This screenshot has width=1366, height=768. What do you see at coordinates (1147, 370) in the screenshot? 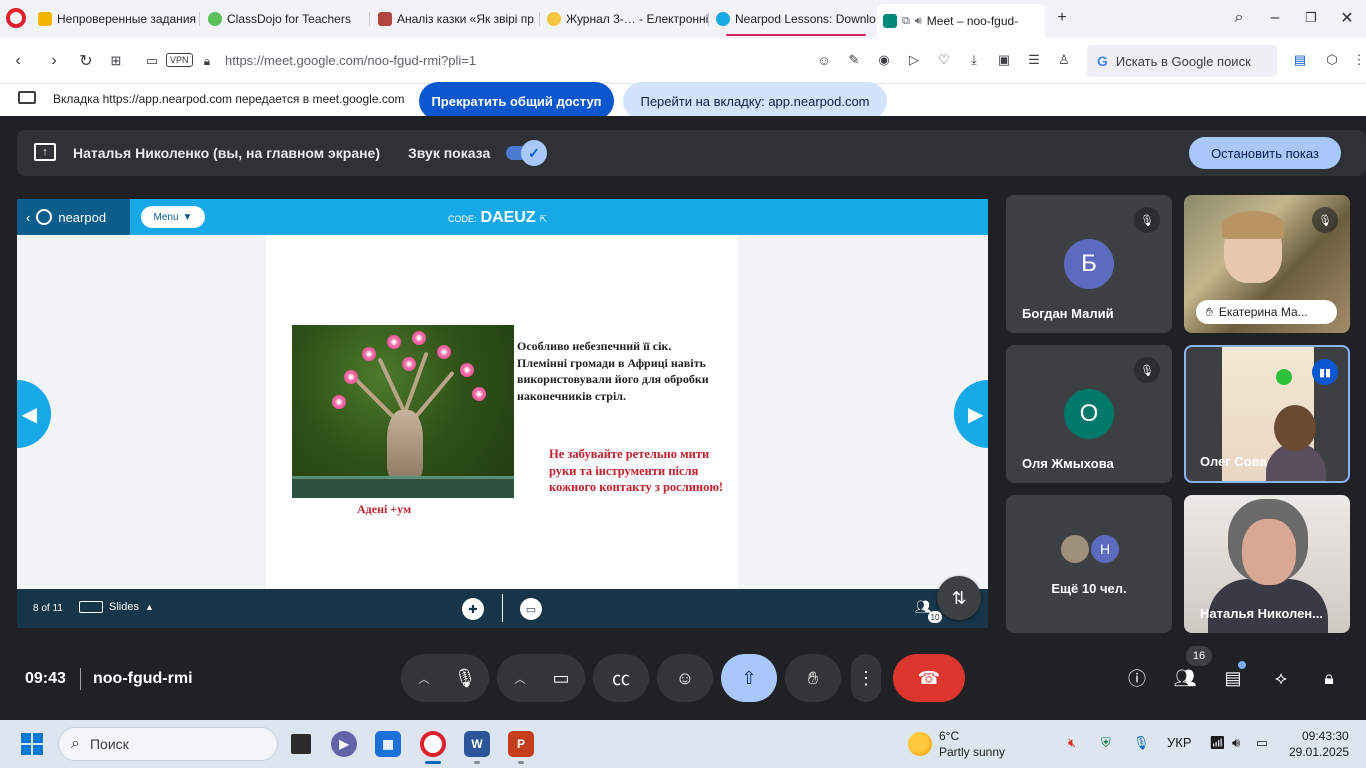
I see `mic-off-icon: 🎙︎` at bounding box center [1147, 370].